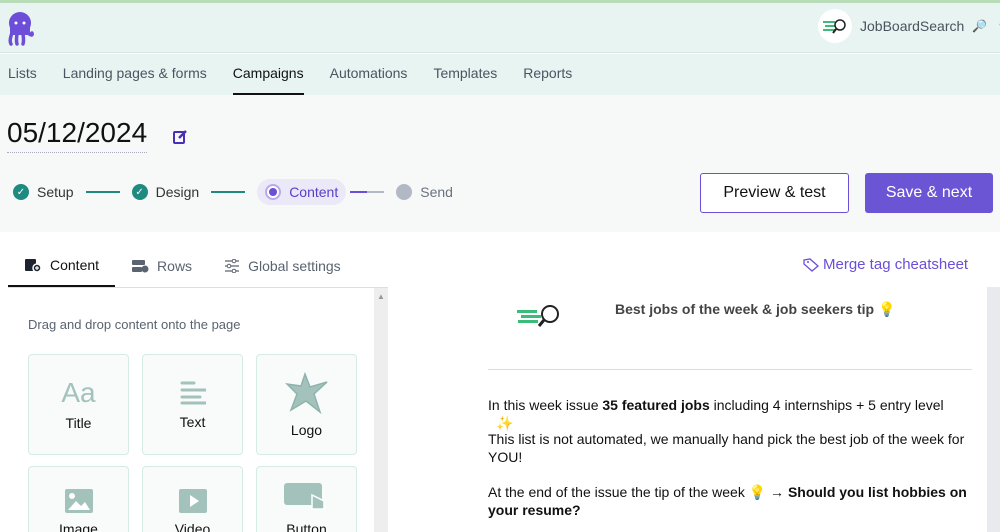 The height and width of the screenshot is (532, 1000). I want to click on block-logo: Logo, so click(306, 404).